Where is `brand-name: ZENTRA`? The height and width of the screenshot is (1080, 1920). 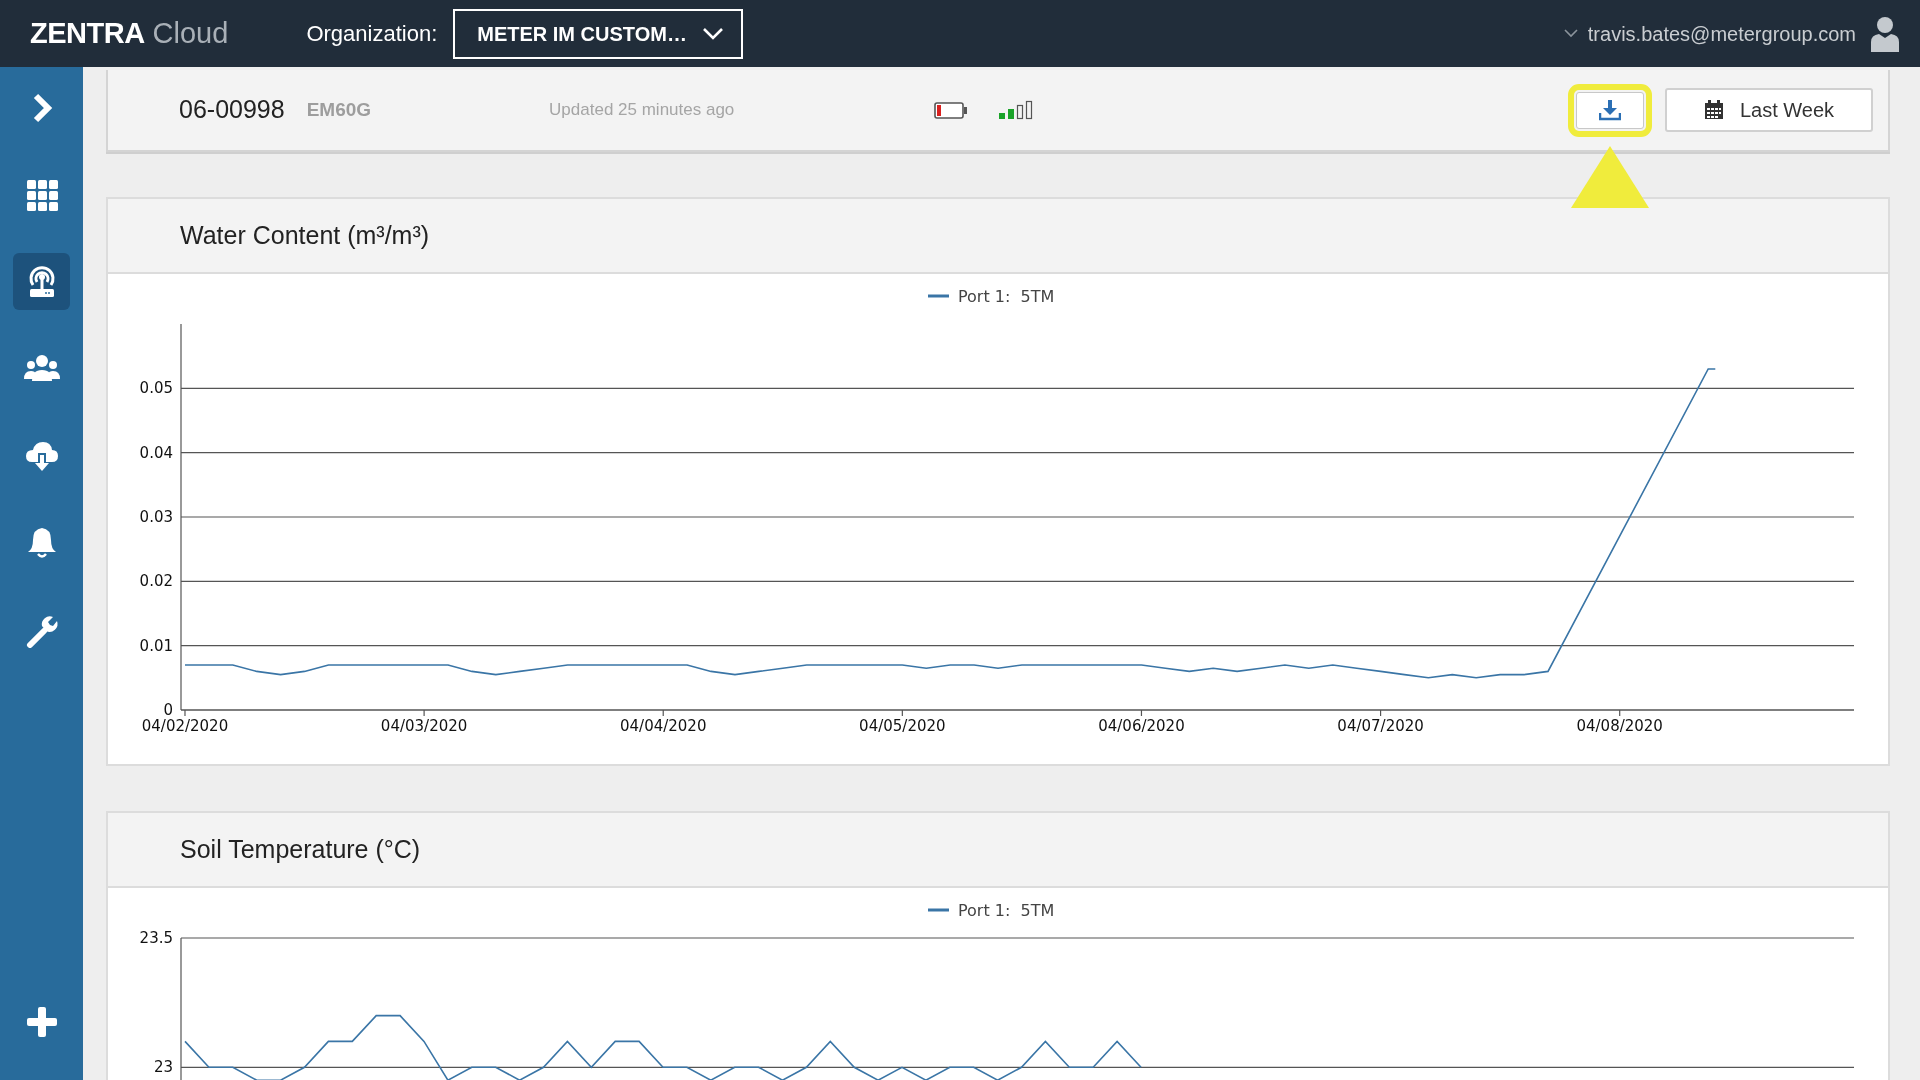
brand-name: ZENTRA is located at coordinates (87, 33).